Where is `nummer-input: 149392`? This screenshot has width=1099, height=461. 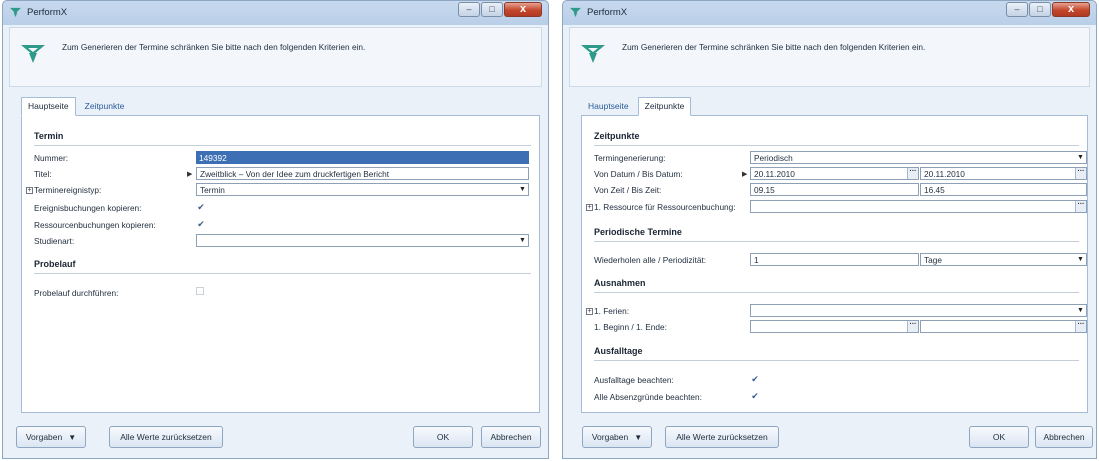
nummer-input: 149392 is located at coordinates (362, 157).